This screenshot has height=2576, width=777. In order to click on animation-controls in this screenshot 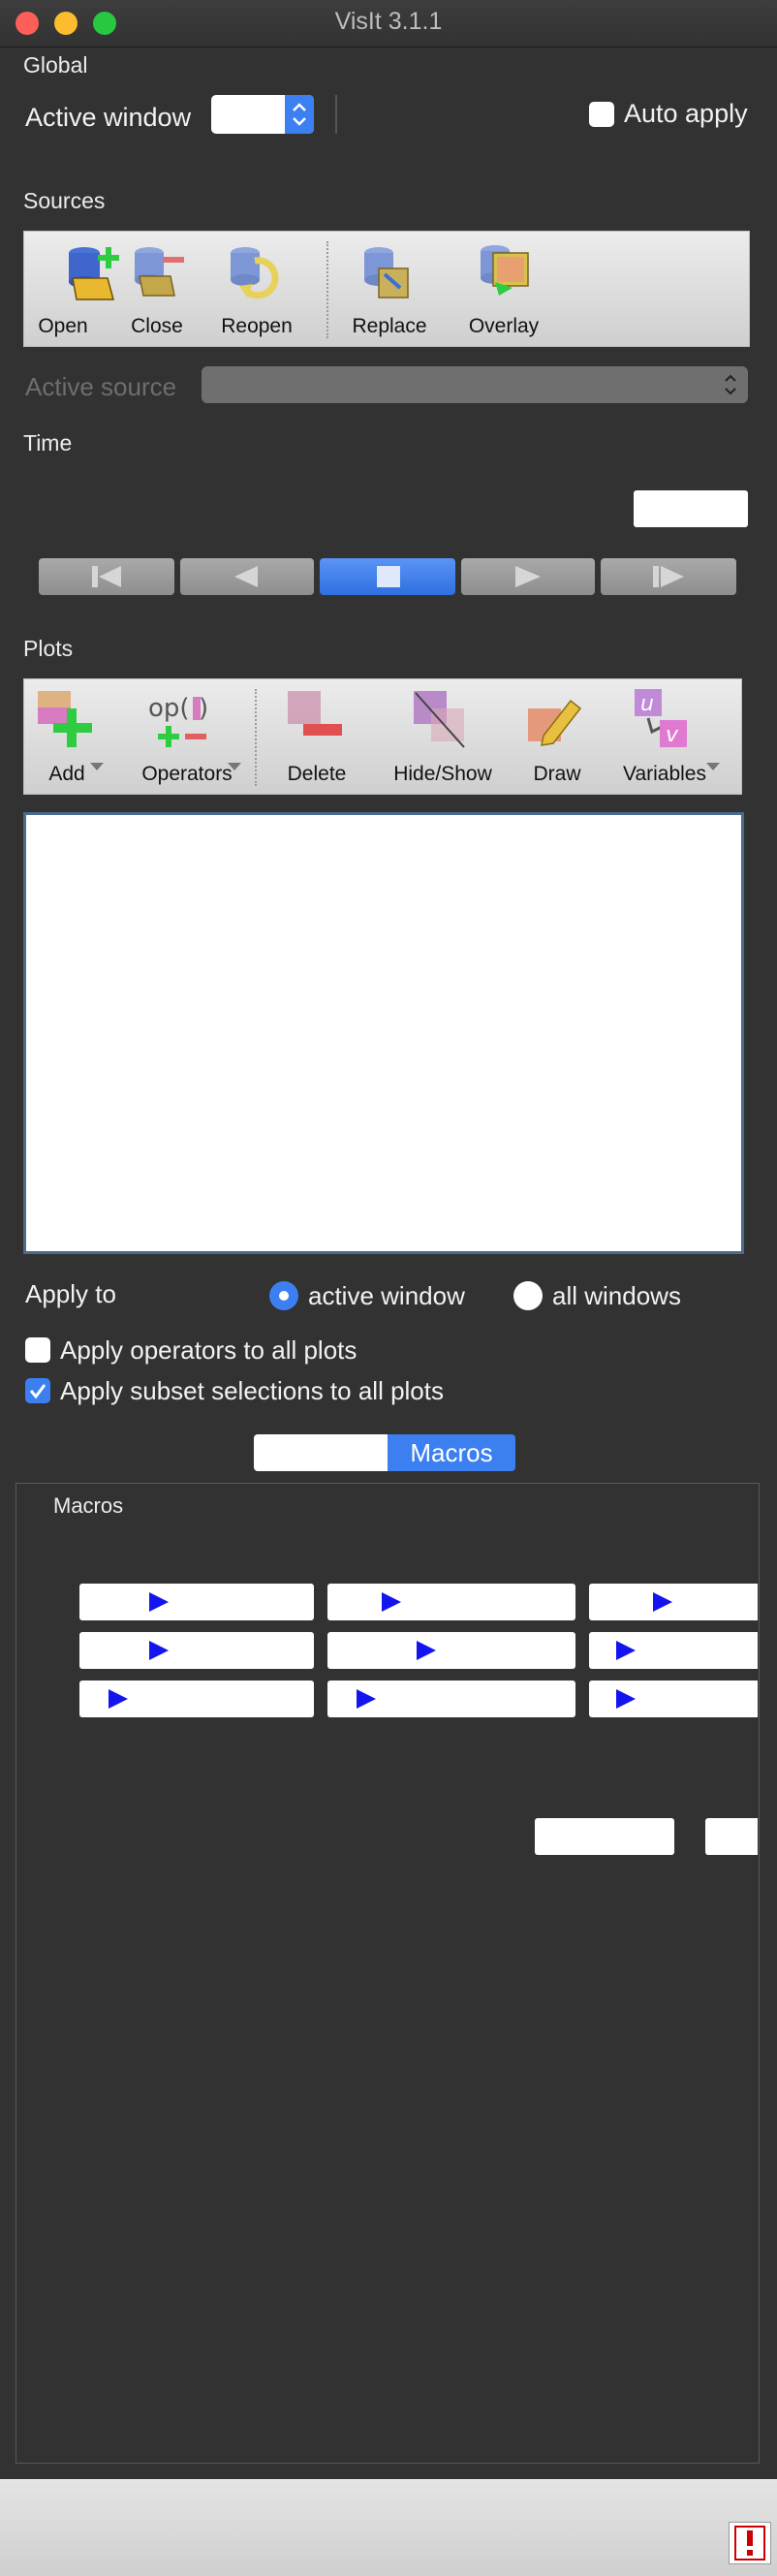, I will do `click(387, 576)`.